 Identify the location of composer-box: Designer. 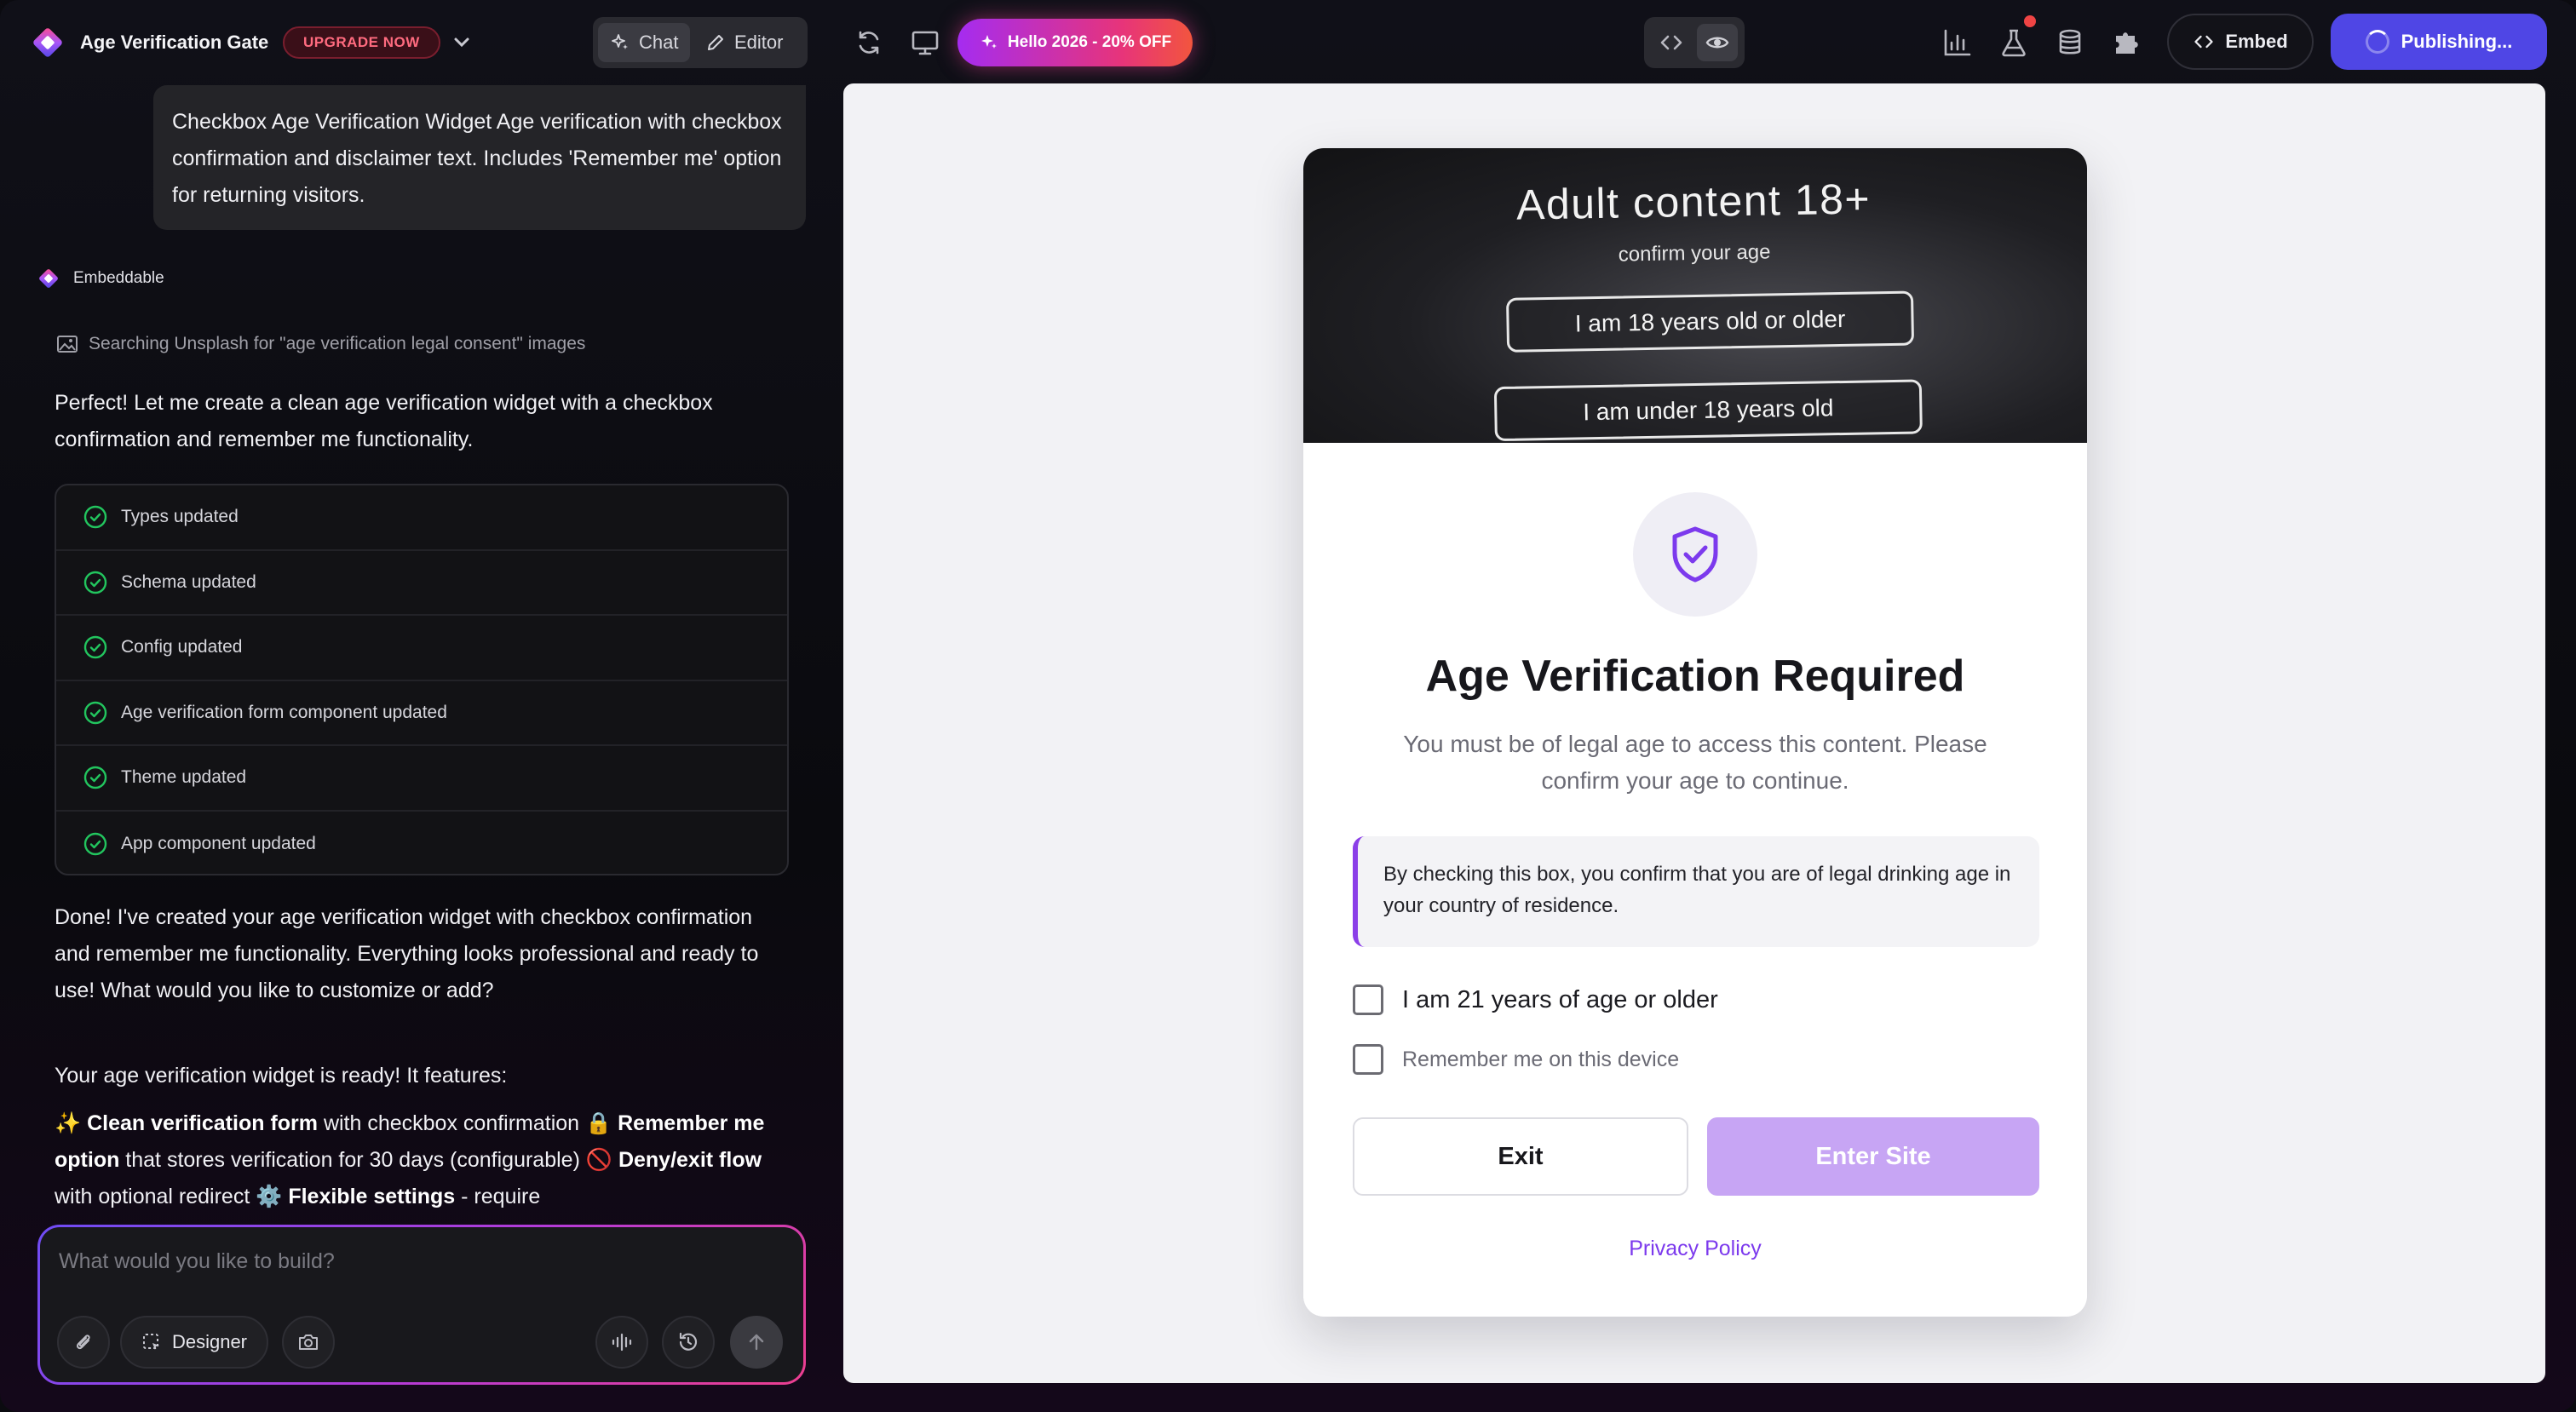
(422, 1304).